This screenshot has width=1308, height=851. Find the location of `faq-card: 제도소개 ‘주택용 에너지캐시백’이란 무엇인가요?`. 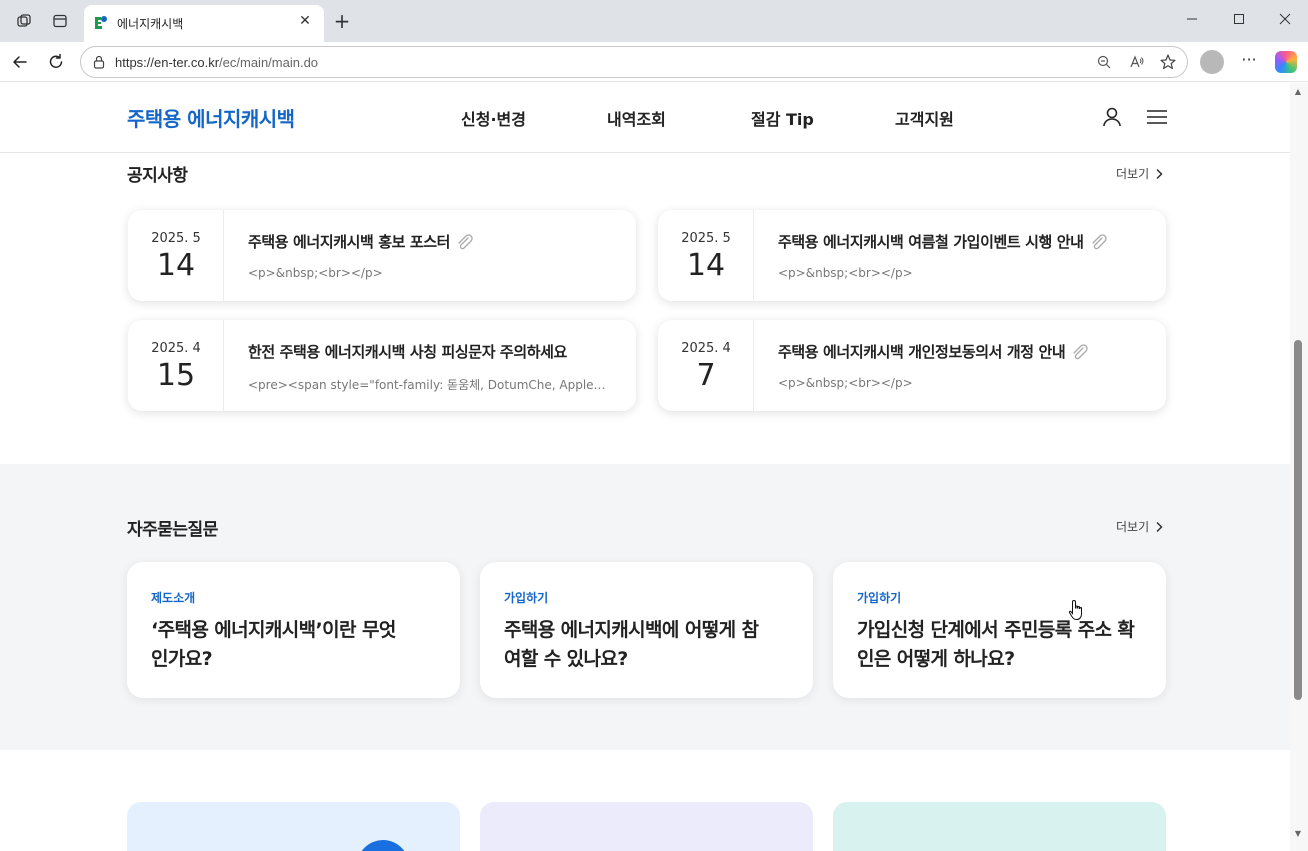

faq-card: 제도소개 ‘주택용 에너지캐시백’이란 무엇인가요? is located at coordinates (293, 630).